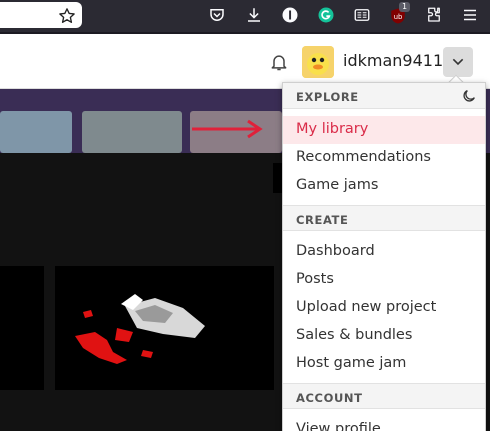 Image resolution: width=490 pixels, height=431 pixels. I want to click on avatar, so click(318, 62).